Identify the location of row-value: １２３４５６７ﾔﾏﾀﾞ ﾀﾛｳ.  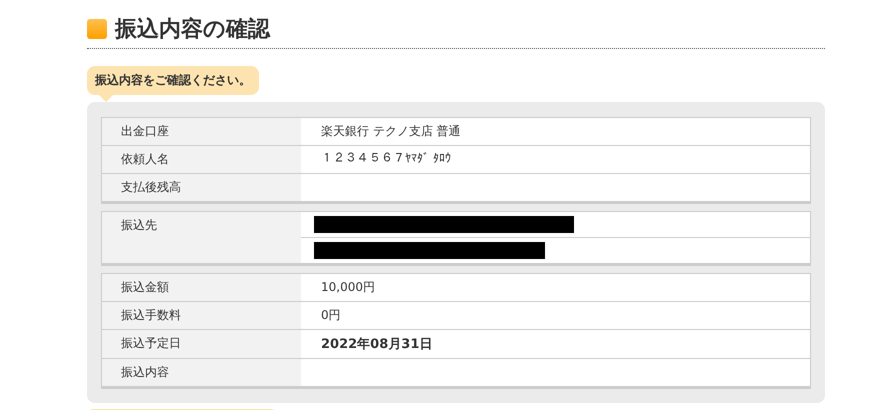
(386, 158).